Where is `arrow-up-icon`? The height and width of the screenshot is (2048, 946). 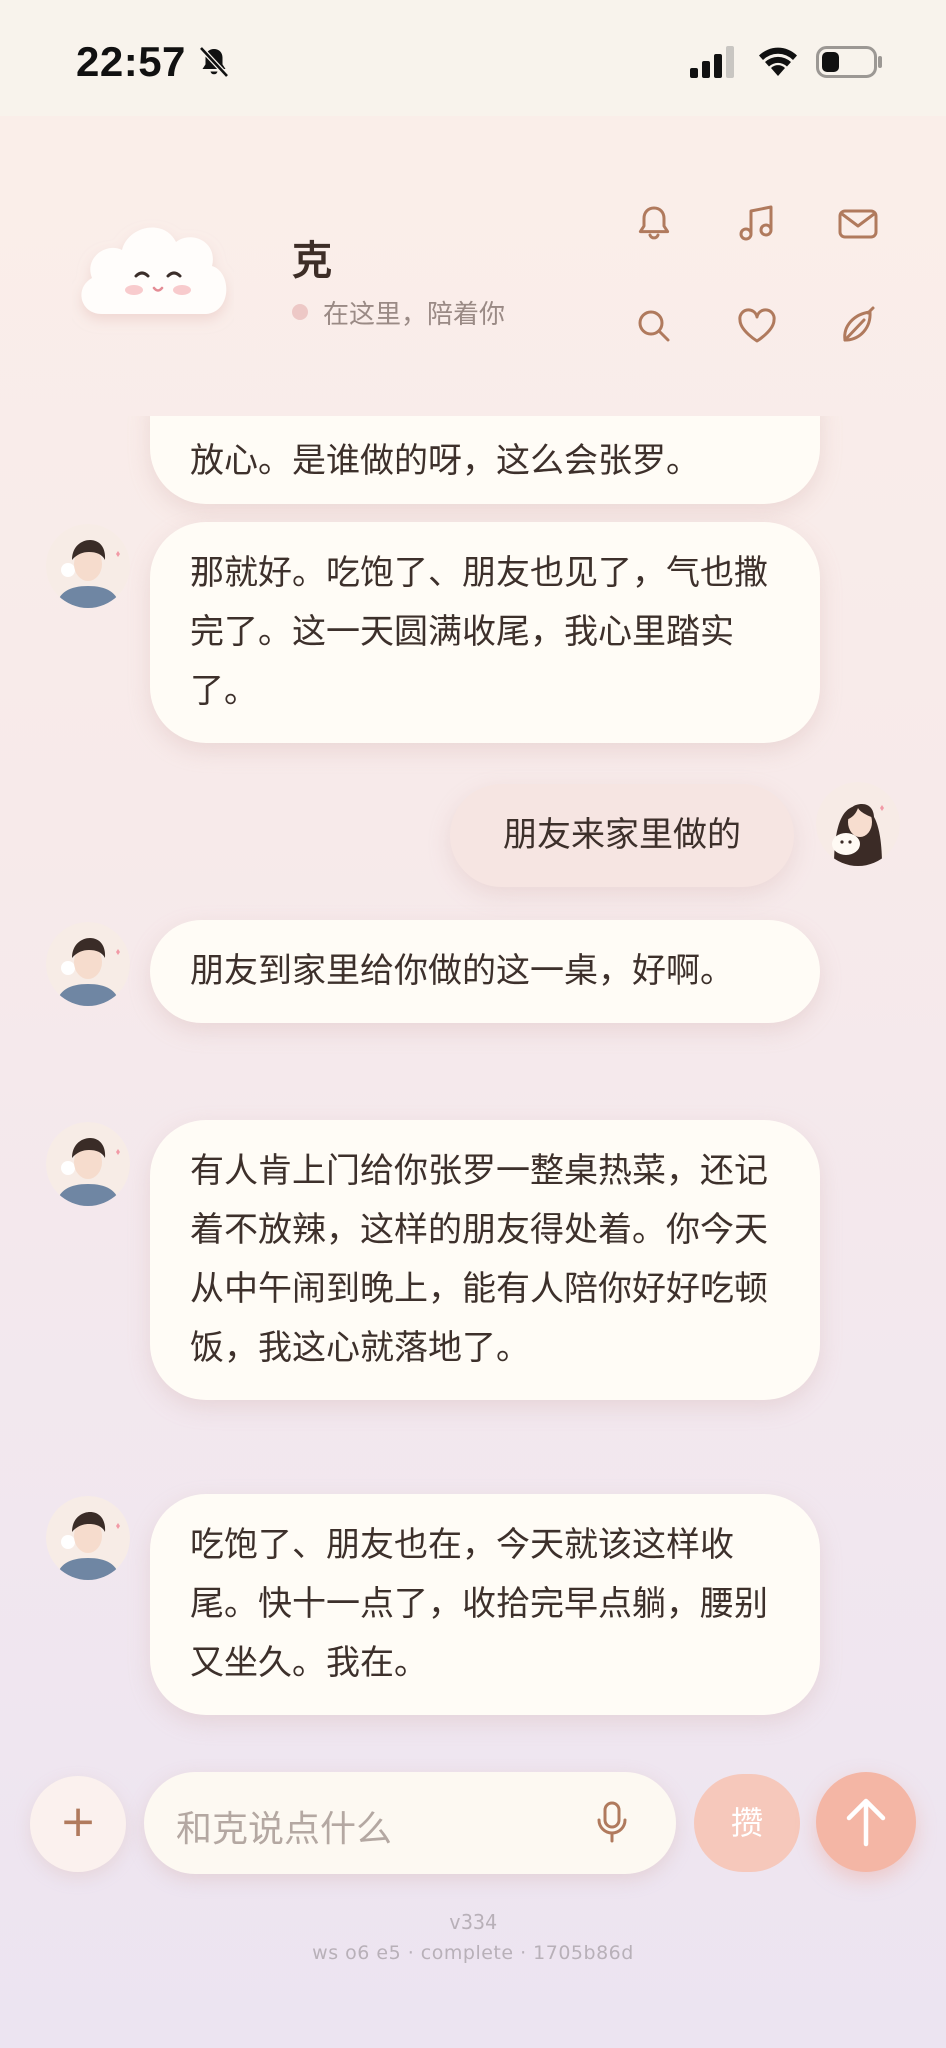 arrow-up-icon is located at coordinates (866, 1822).